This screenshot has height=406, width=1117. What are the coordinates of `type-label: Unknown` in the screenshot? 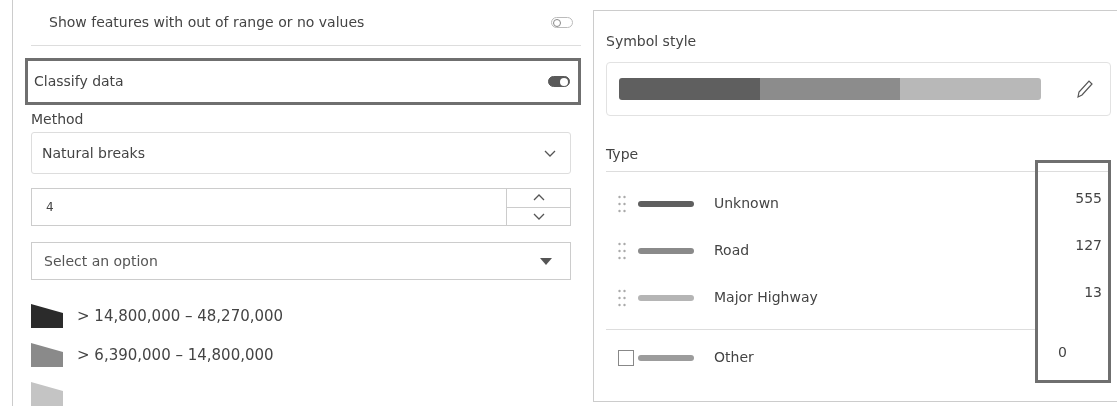 It's located at (746, 203).